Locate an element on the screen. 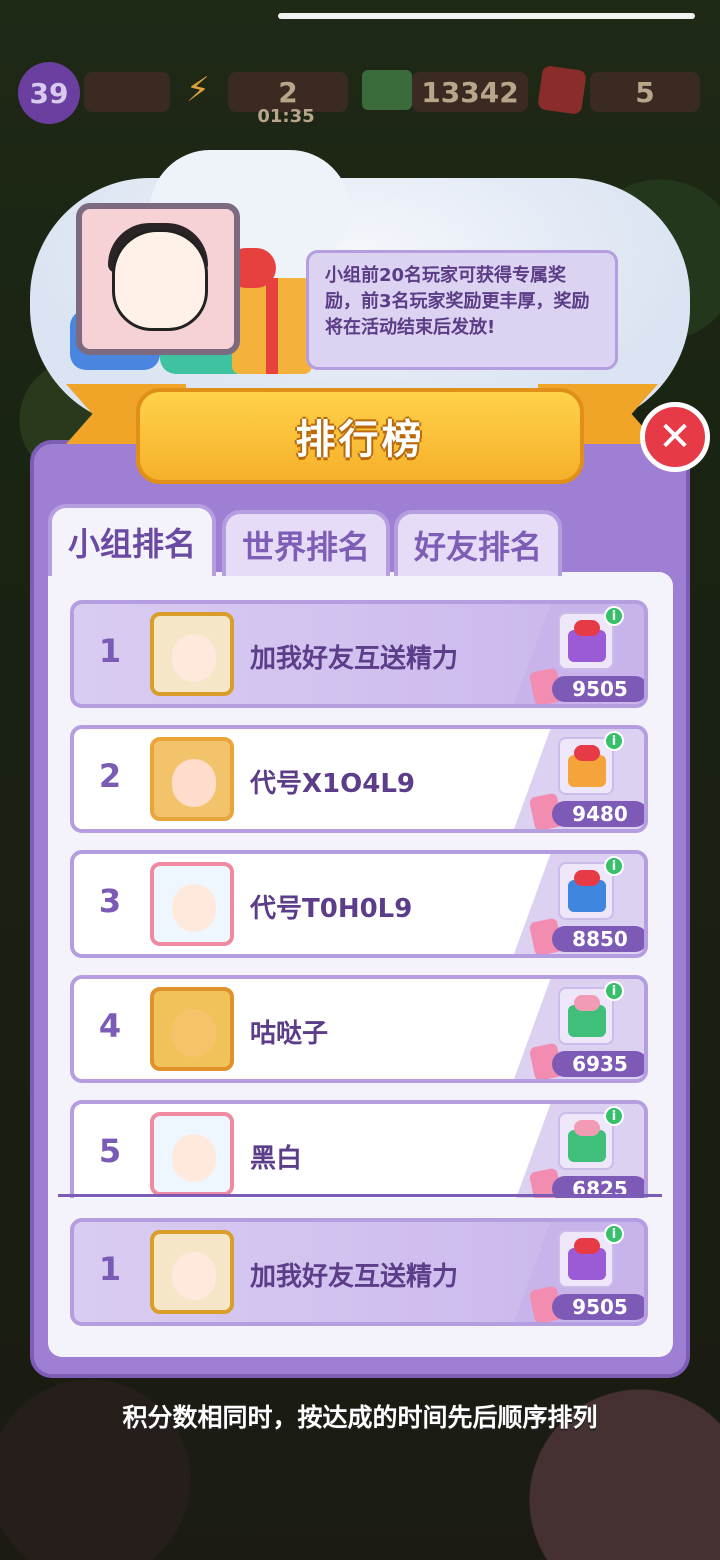 Image resolution: width=720 pixels, height=1560 pixels. rank-number: 2 is located at coordinates (110, 776).